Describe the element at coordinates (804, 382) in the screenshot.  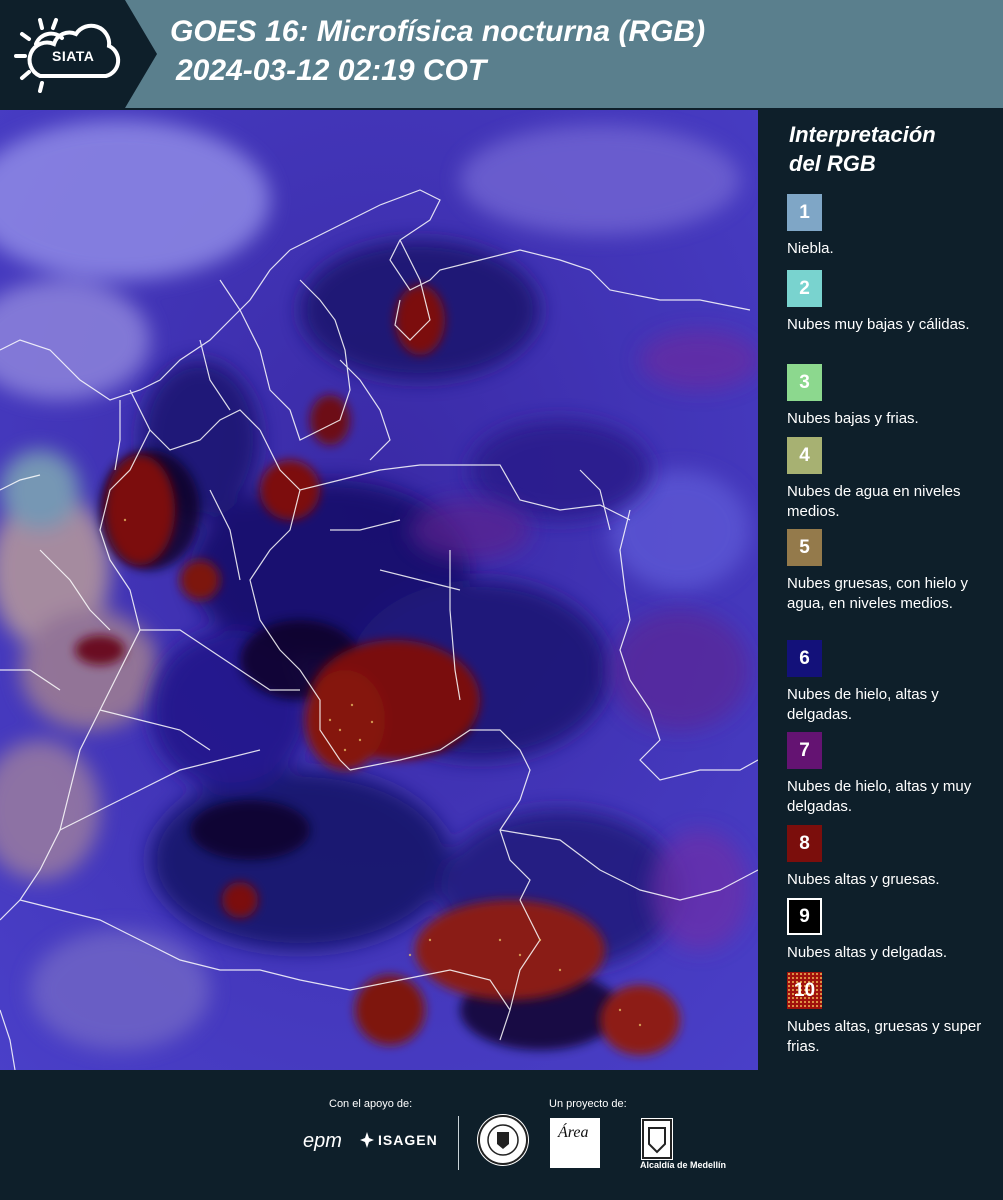
I see `legend-swatch: 3` at that location.